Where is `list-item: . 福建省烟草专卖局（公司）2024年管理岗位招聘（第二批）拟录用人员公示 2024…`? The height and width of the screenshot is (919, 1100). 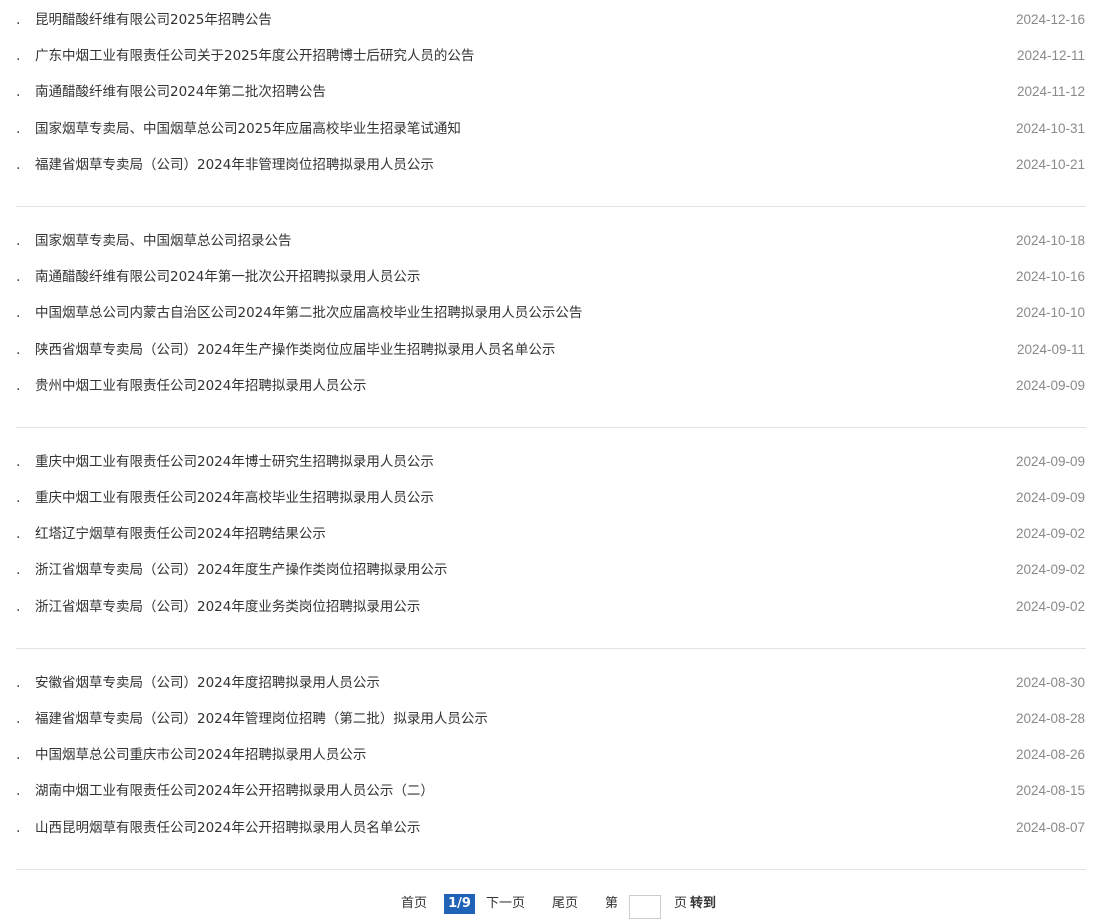
list-item: . 福建省烟草专卖局（公司）2024年管理岗位招聘（第二批）拟录用人员公示 2024… is located at coordinates (551, 719).